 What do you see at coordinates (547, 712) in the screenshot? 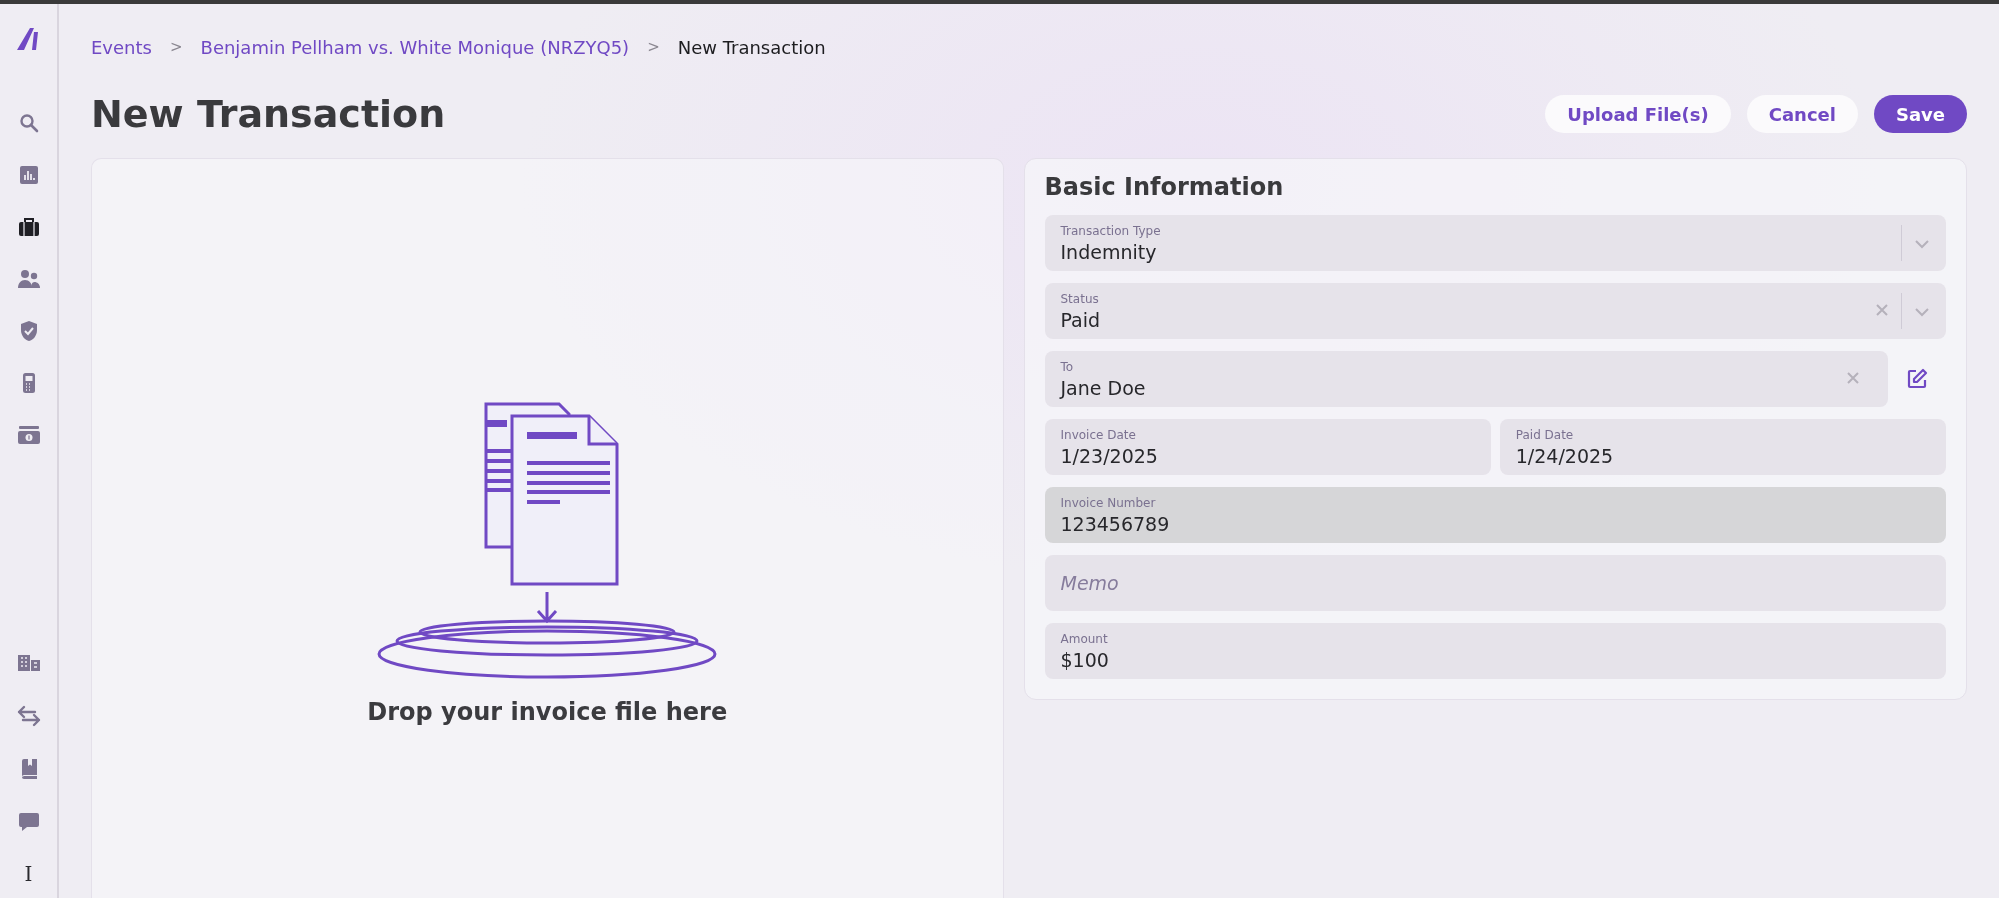
I see `dropzone-text: Drop your invoice file here` at bounding box center [547, 712].